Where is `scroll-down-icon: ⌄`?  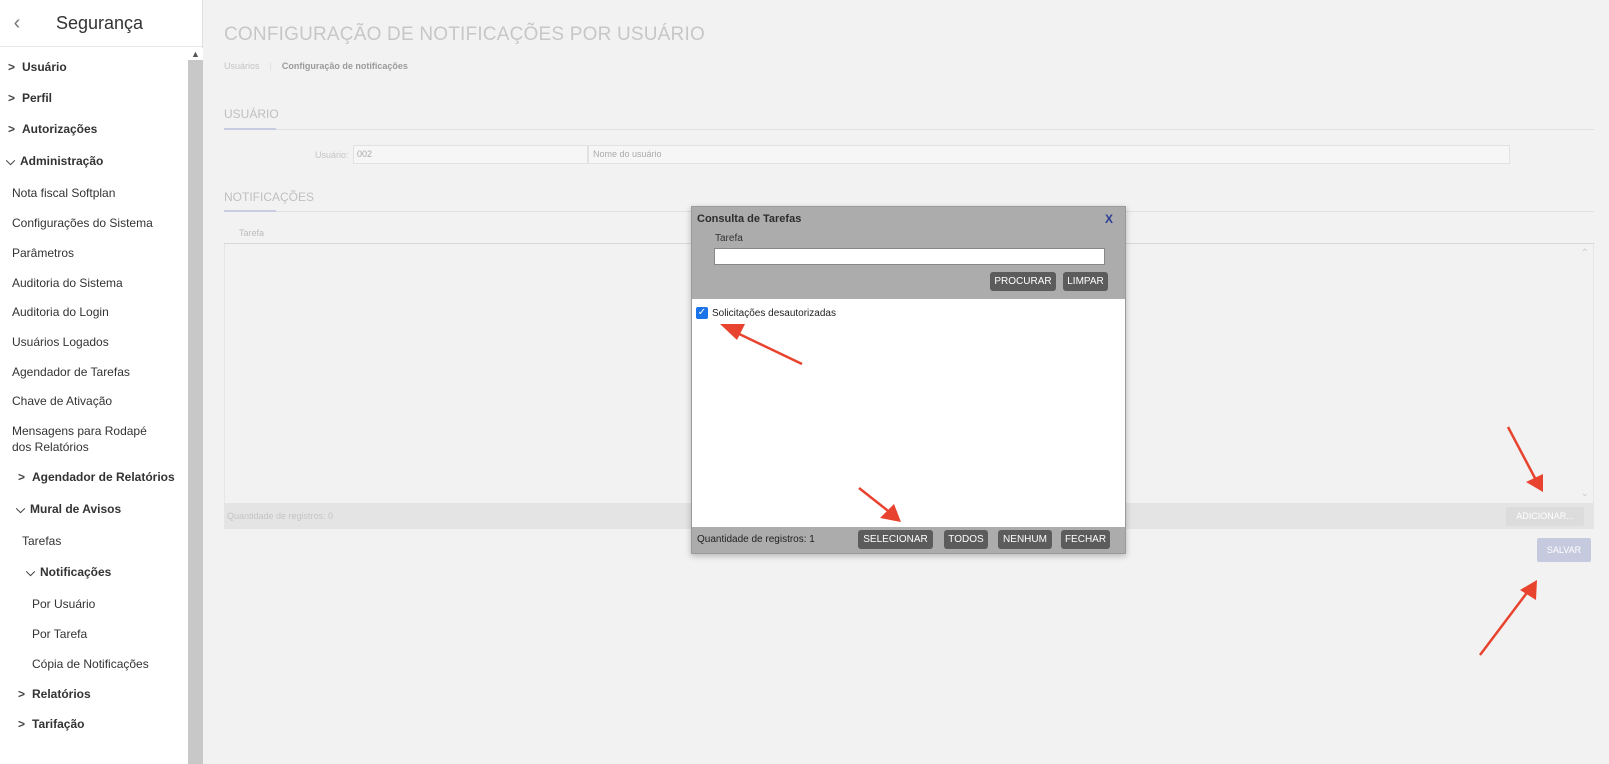 scroll-down-icon: ⌄ is located at coordinates (1585, 493).